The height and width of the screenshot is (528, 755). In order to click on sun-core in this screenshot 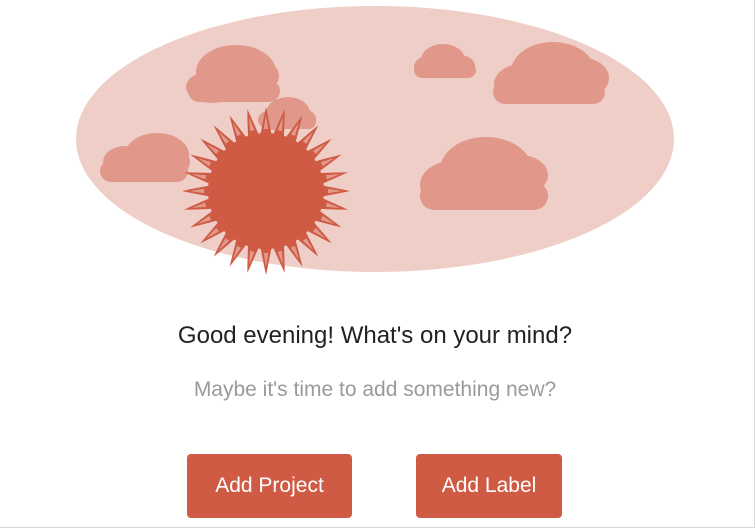, I will do `click(266, 191)`.